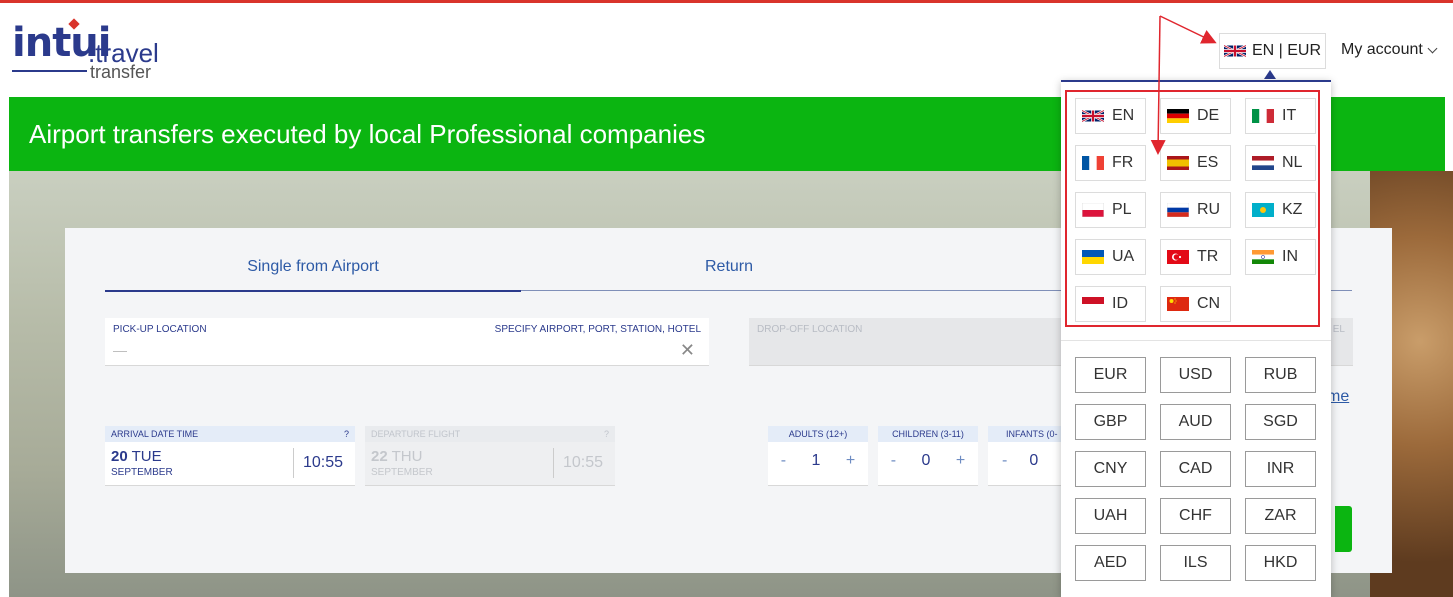  What do you see at coordinates (323, 463) in the screenshot?
I see `arrival-time: 10:55` at bounding box center [323, 463].